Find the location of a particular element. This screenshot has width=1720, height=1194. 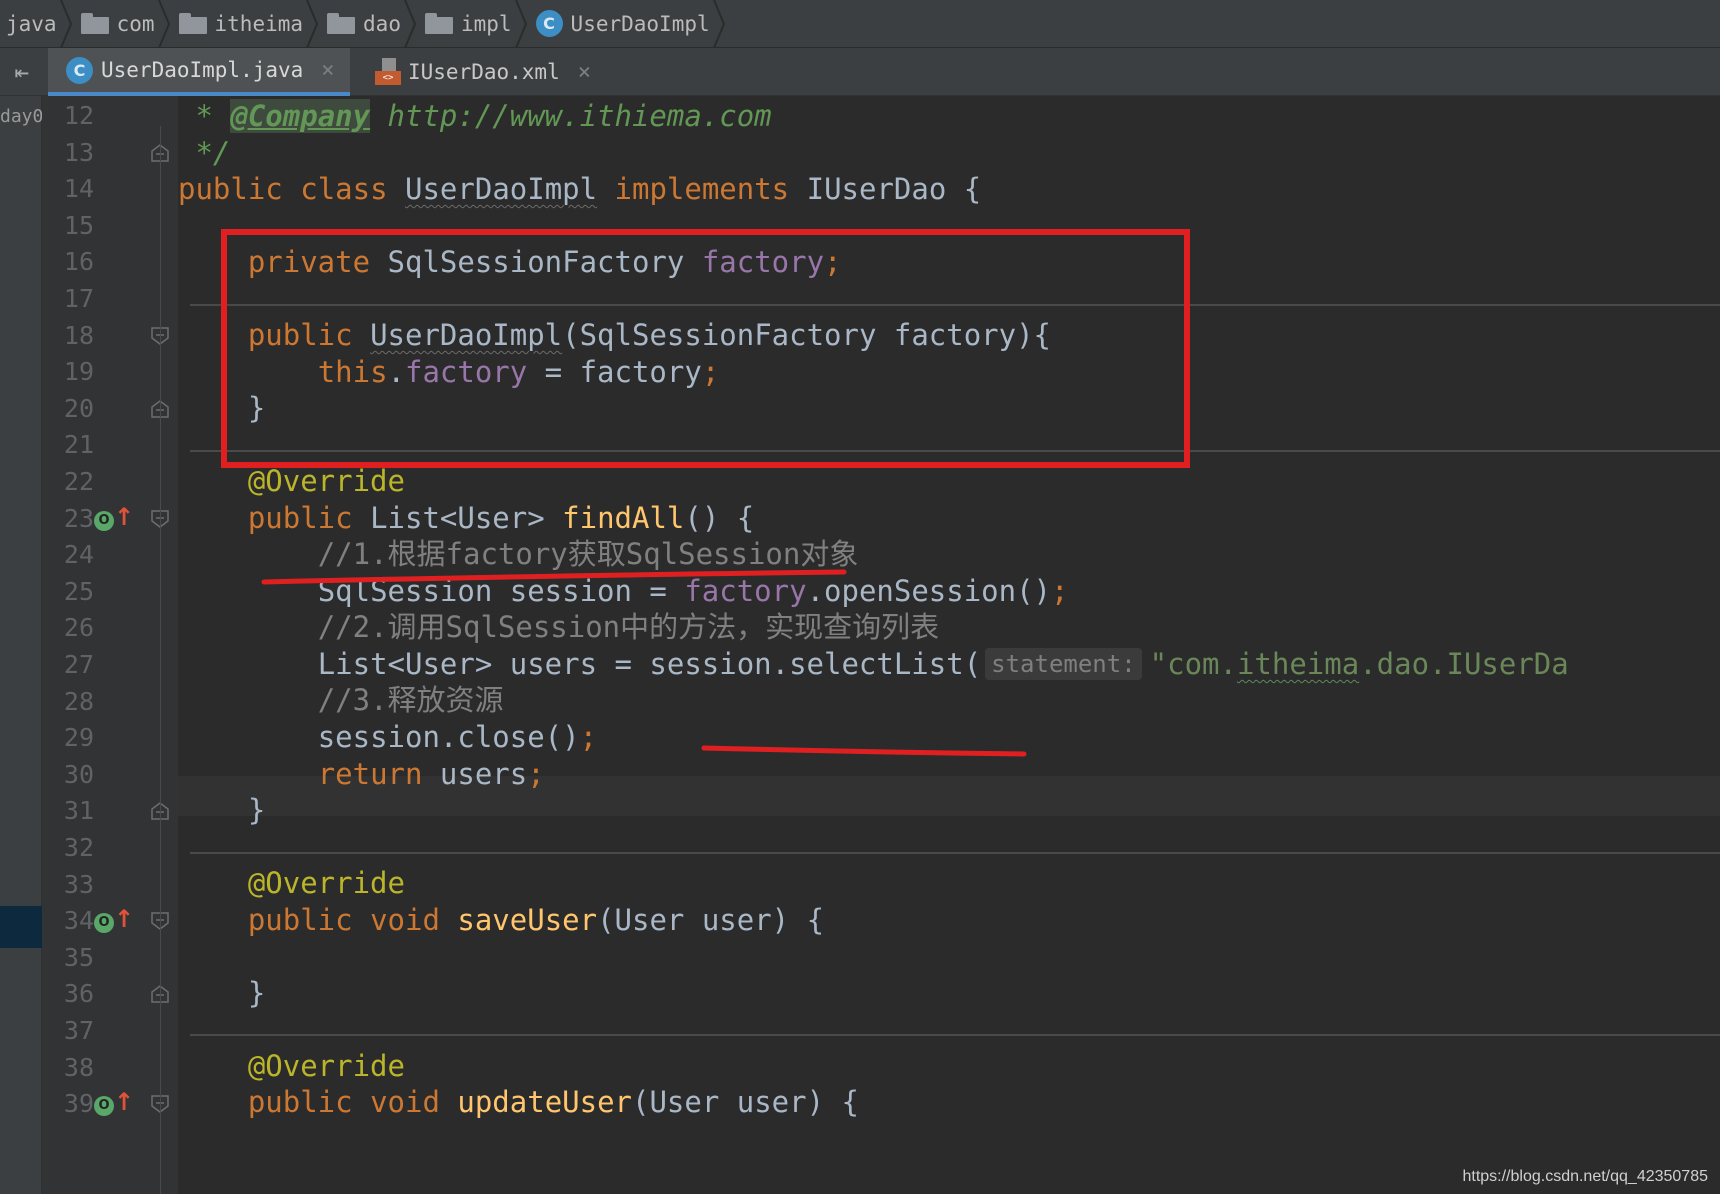

breadcrumb-label: itheima is located at coordinates (259, 23).